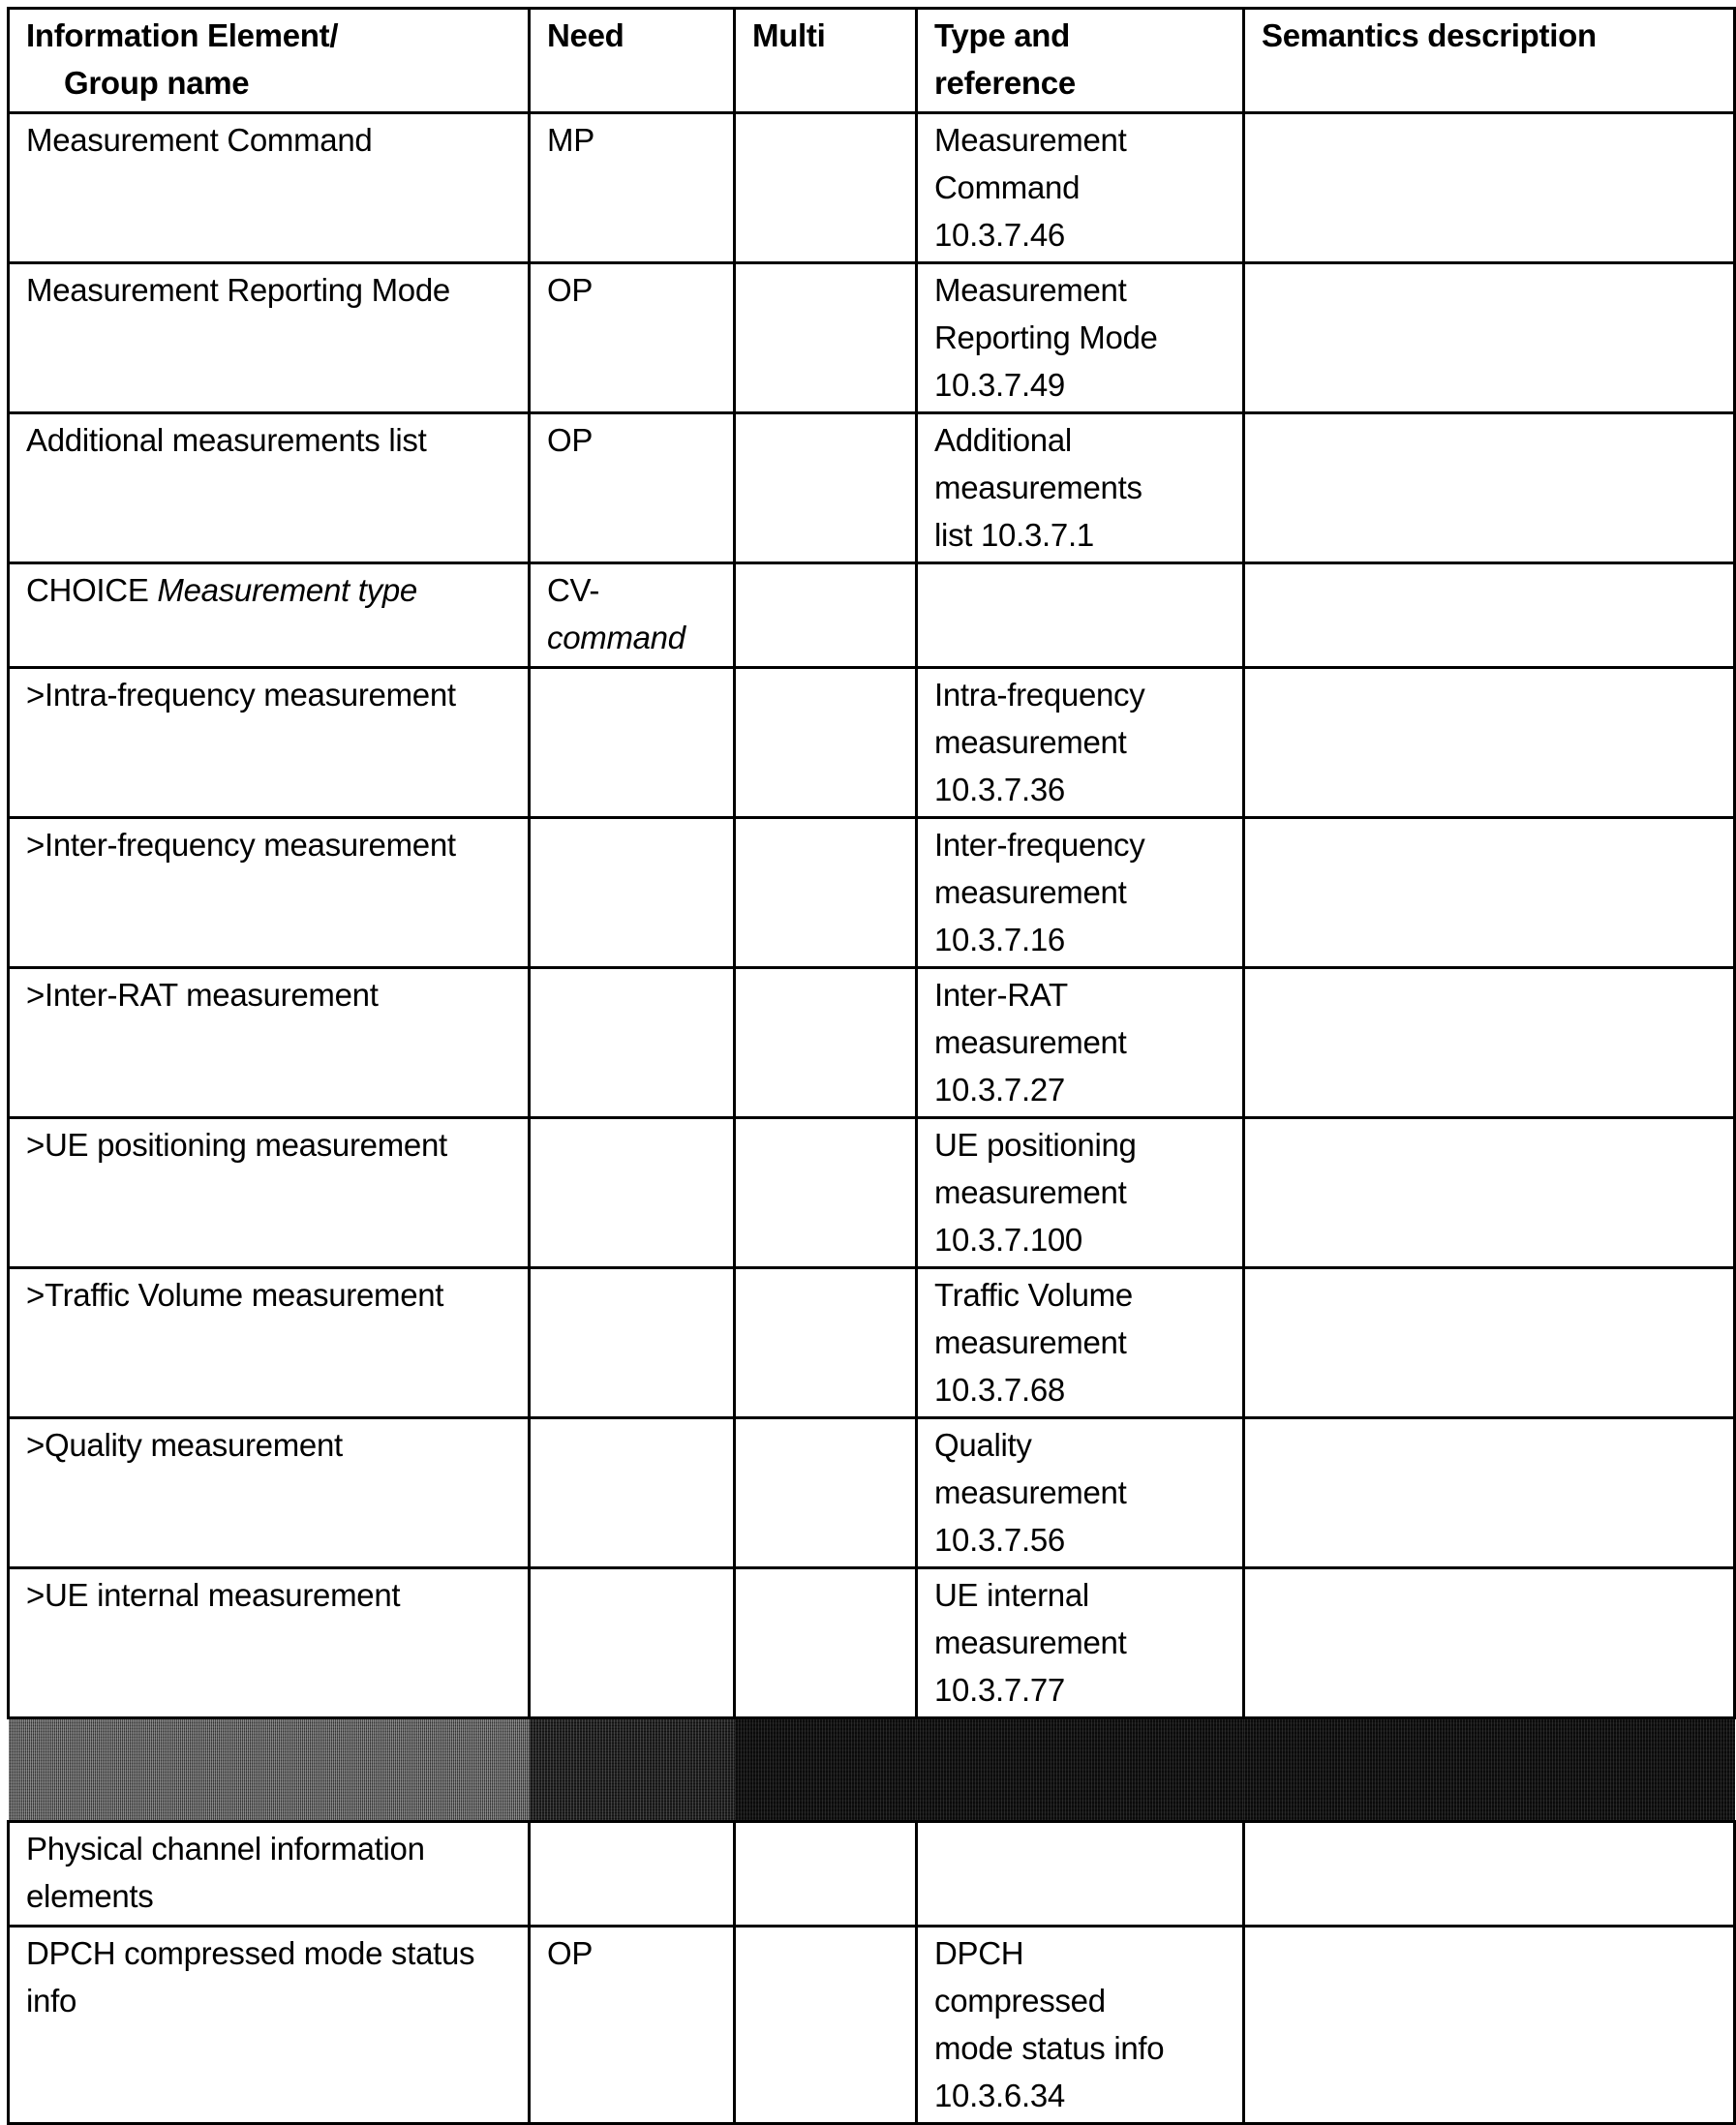 The width and height of the screenshot is (1736, 2125). What do you see at coordinates (632, 188) in the screenshot?
I see `cell-need: MP` at bounding box center [632, 188].